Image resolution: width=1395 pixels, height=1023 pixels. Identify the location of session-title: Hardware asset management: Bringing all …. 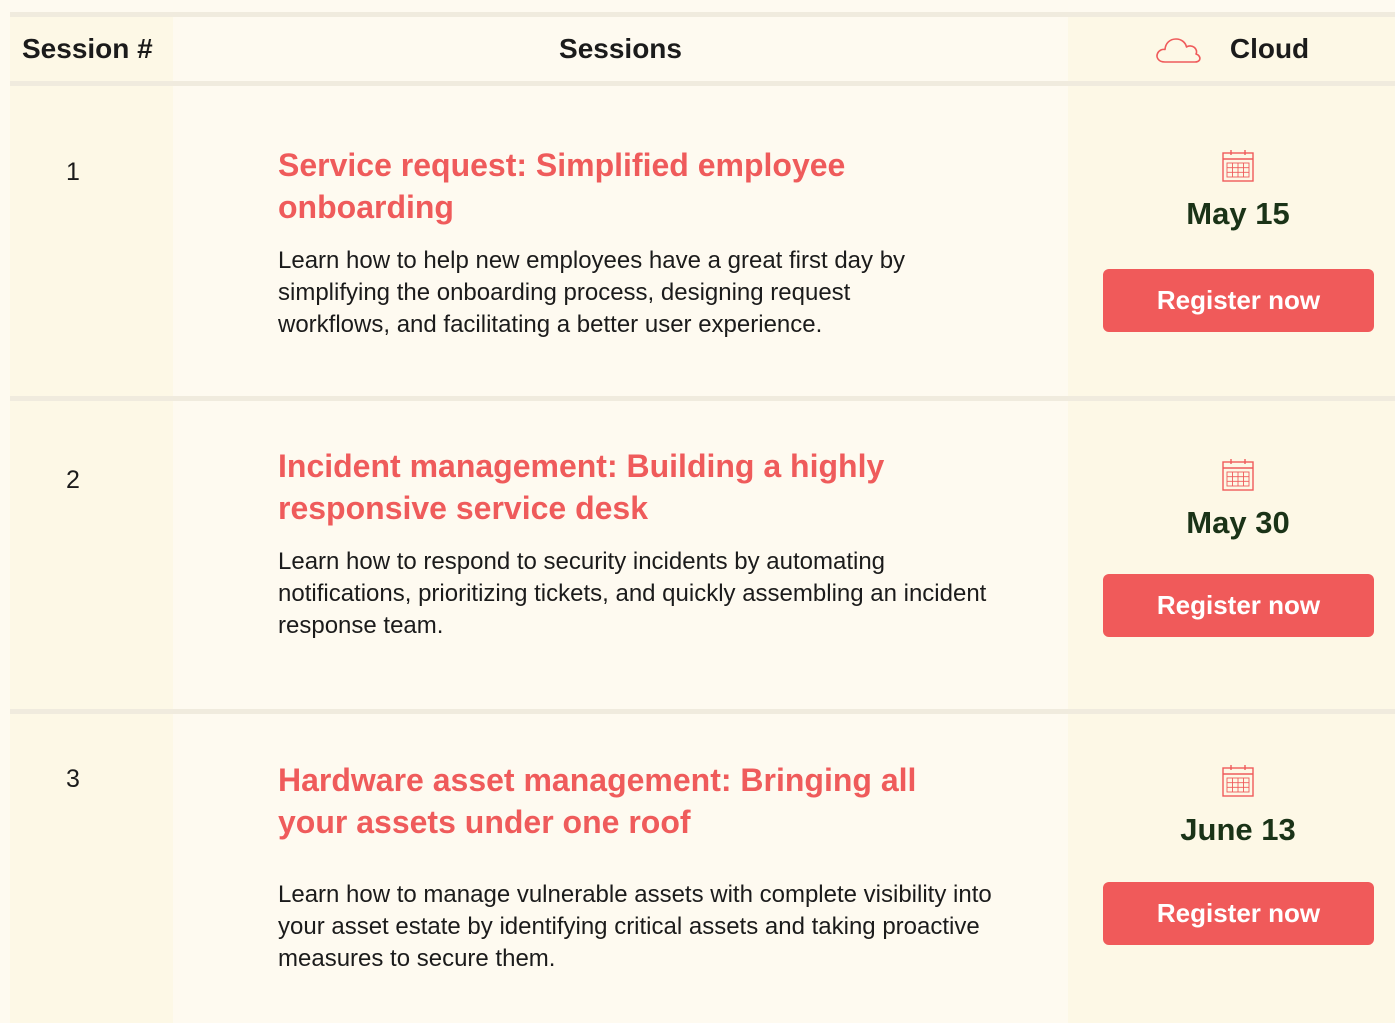
(597, 801).